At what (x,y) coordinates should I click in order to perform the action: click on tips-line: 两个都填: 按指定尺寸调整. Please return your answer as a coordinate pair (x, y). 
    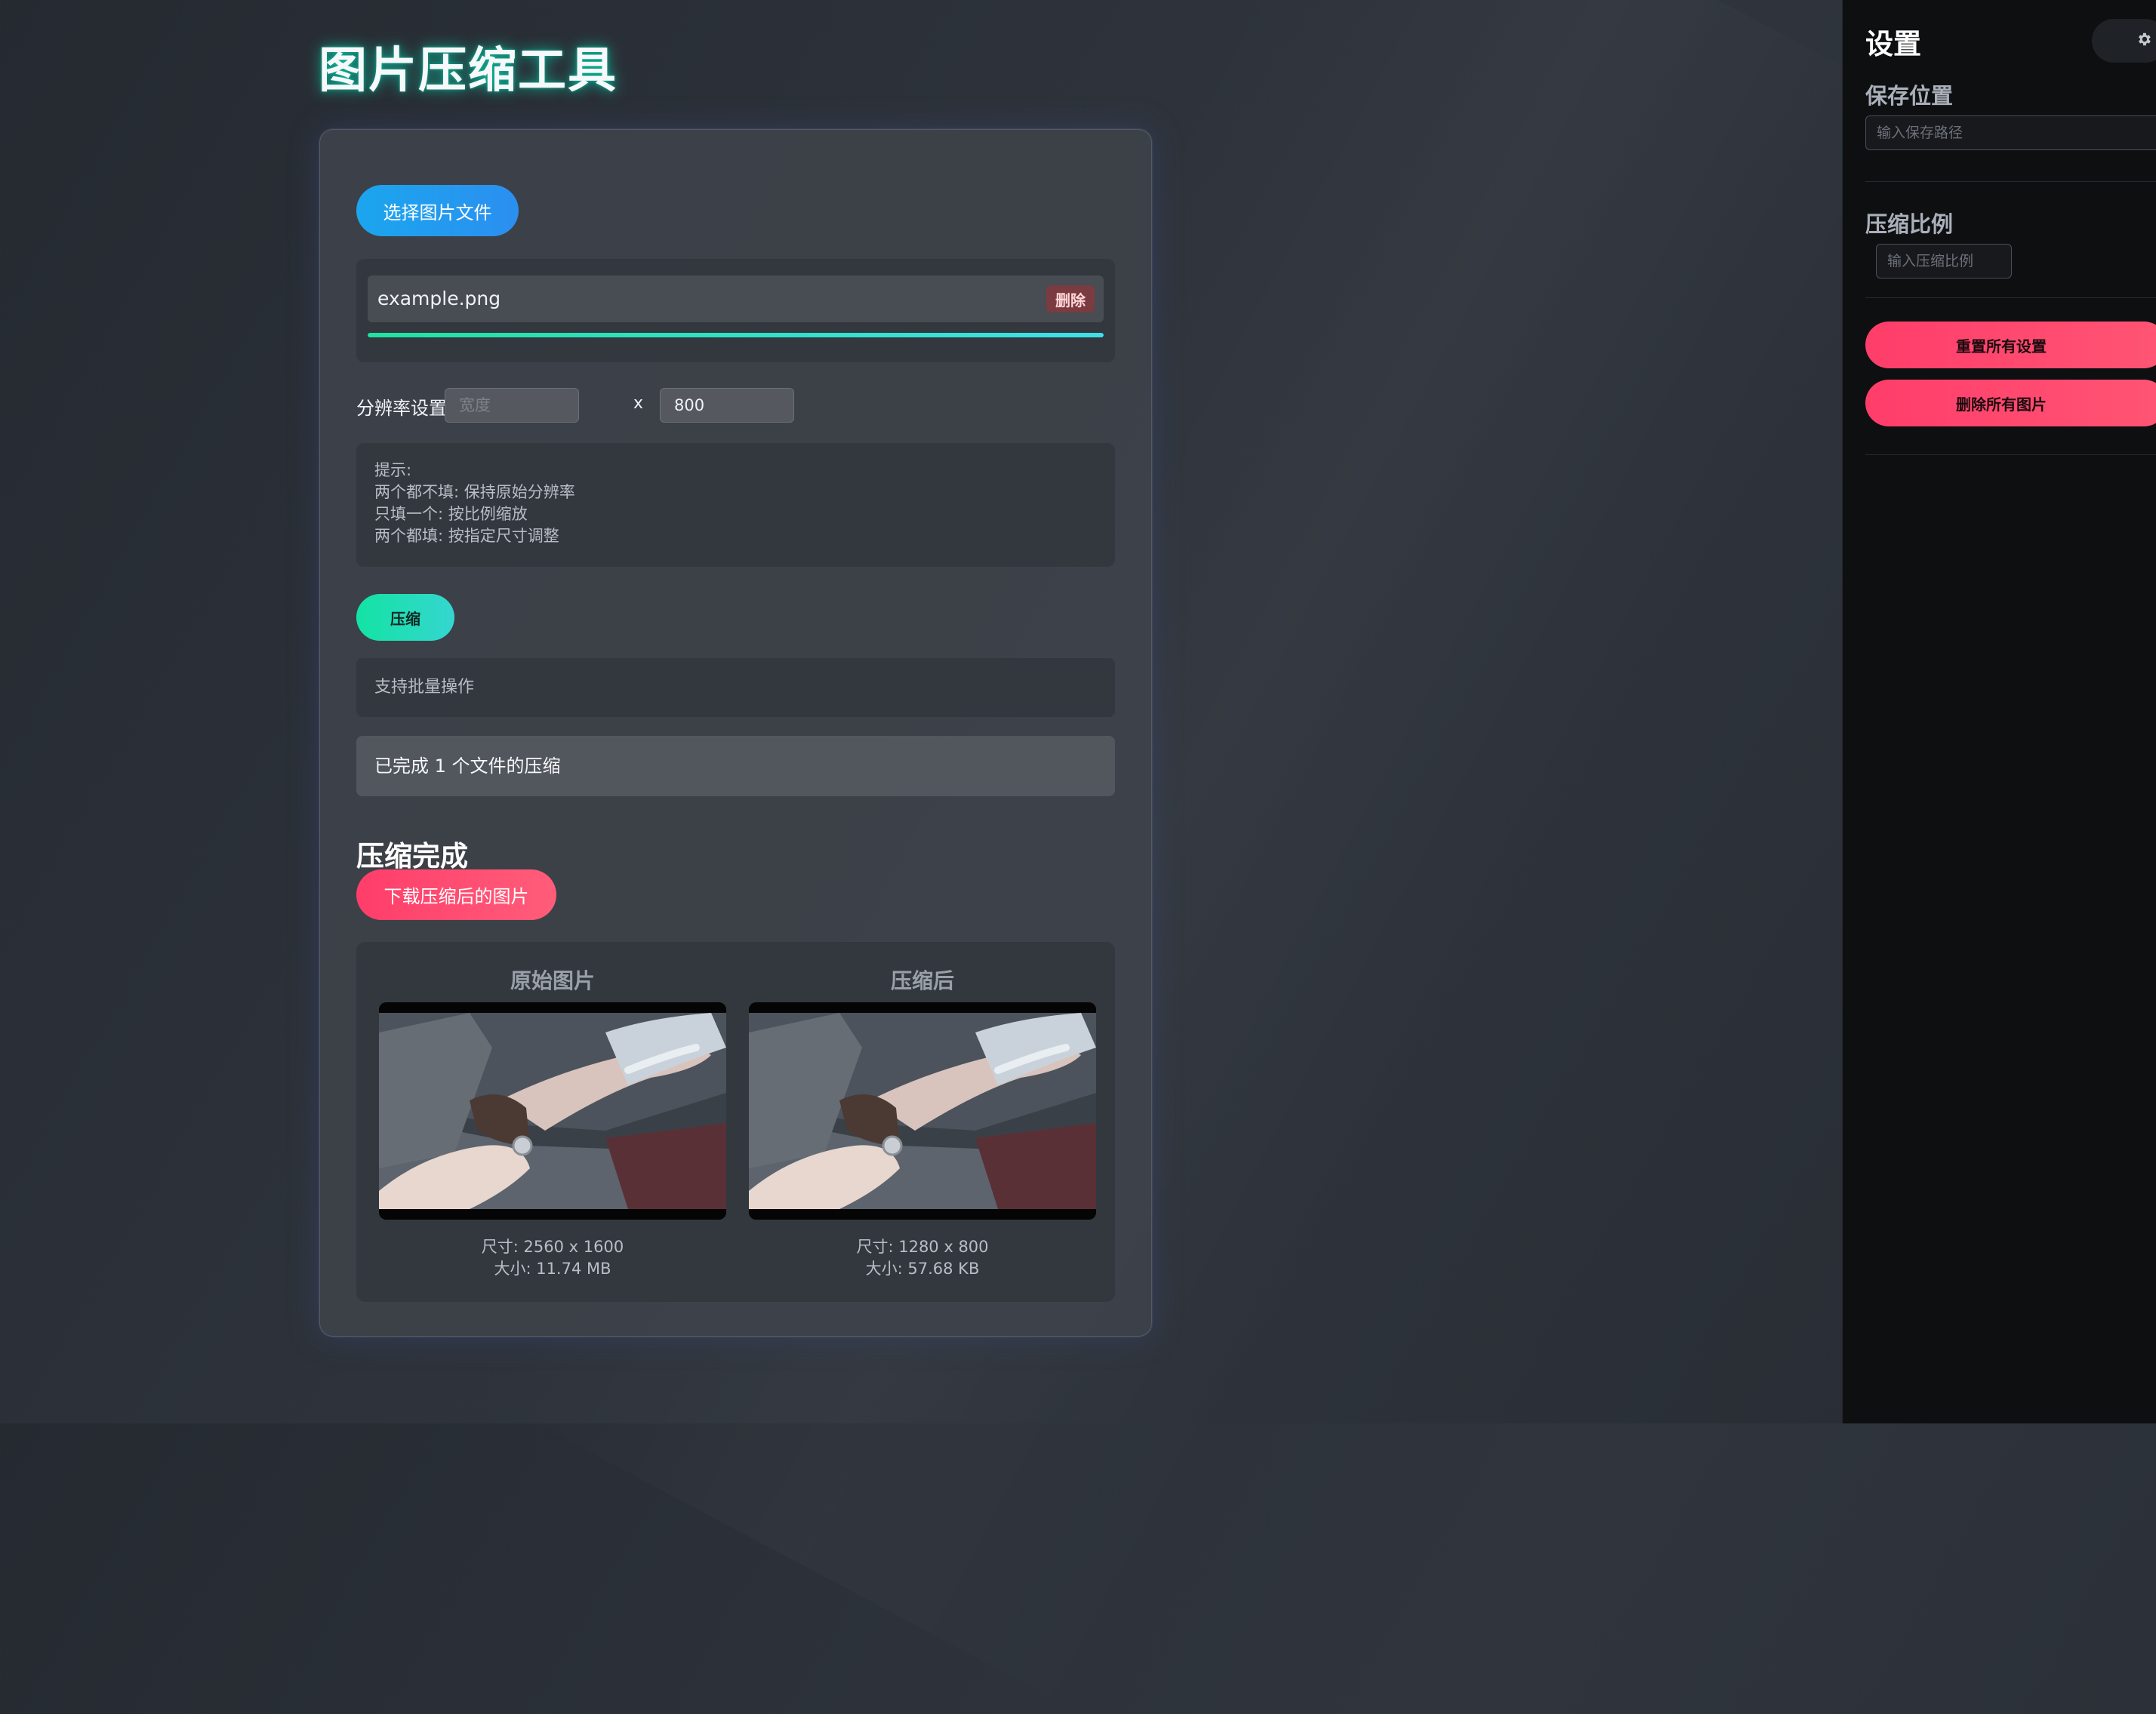
    Looking at the image, I should click on (466, 536).